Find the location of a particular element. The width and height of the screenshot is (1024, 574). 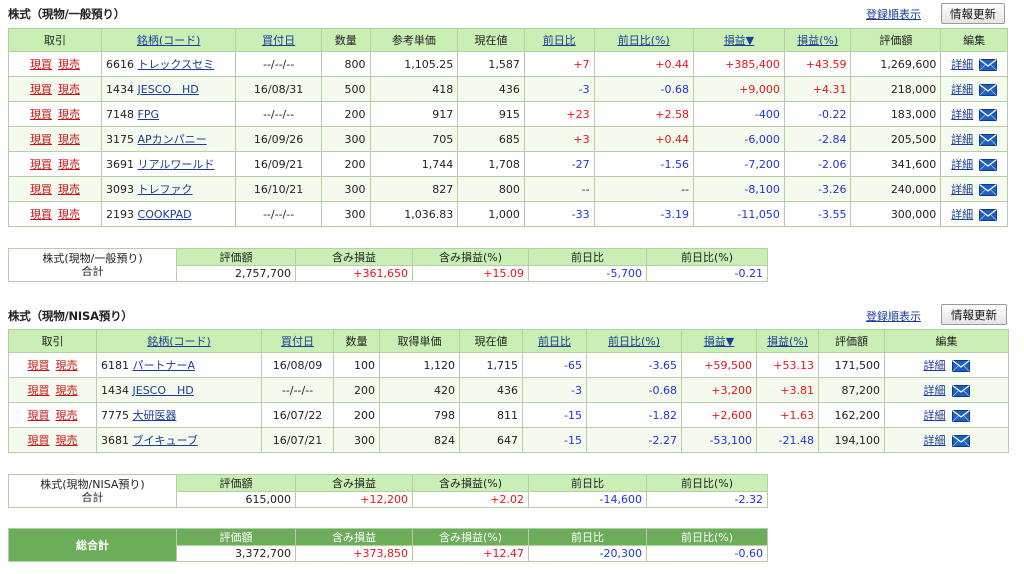

profit-loss: +9,000 is located at coordinates (738, 89).